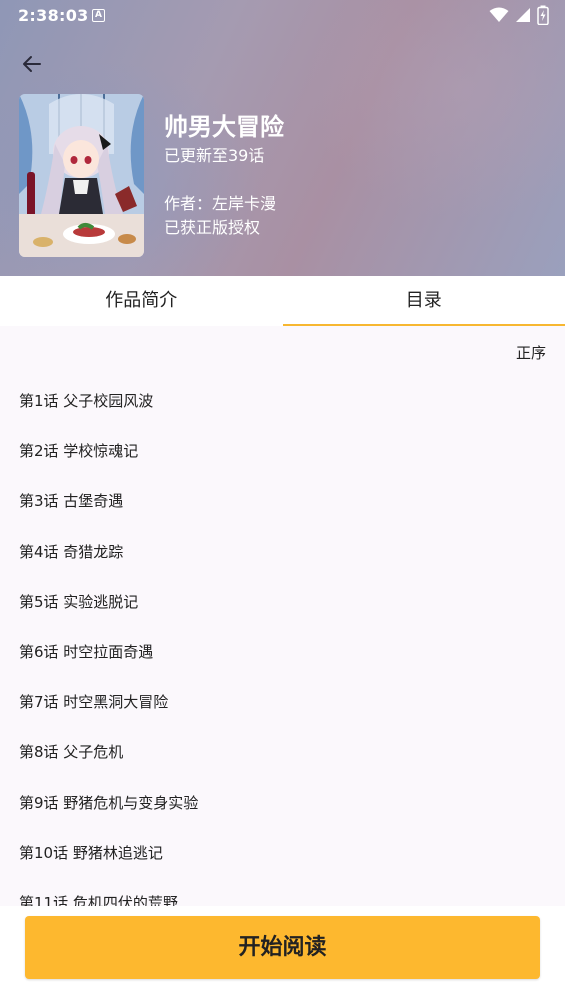 The width and height of the screenshot is (565, 1004). I want to click on chapter-item: 第8话 父子危机, so click(282, 752).